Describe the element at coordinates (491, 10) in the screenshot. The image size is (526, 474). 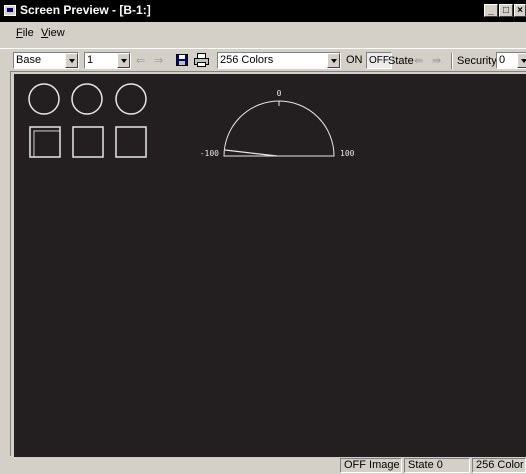
I see `minimize-button: _` at that location.